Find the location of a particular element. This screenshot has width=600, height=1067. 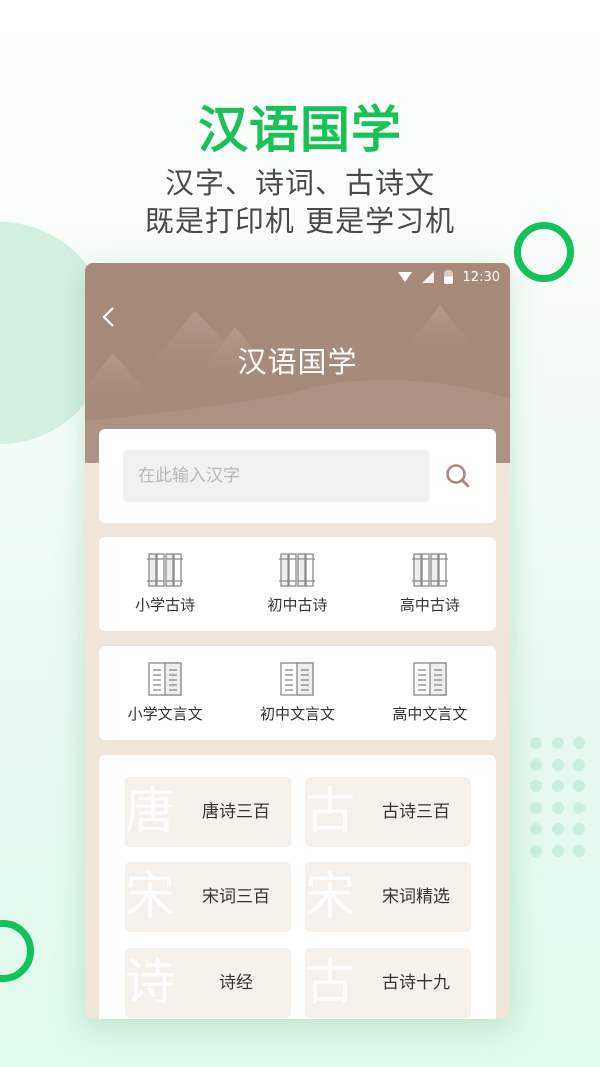

poetry-grade-card: 小学古诗 初中古诗 高中古诗 is located at coordinates (297, 584).